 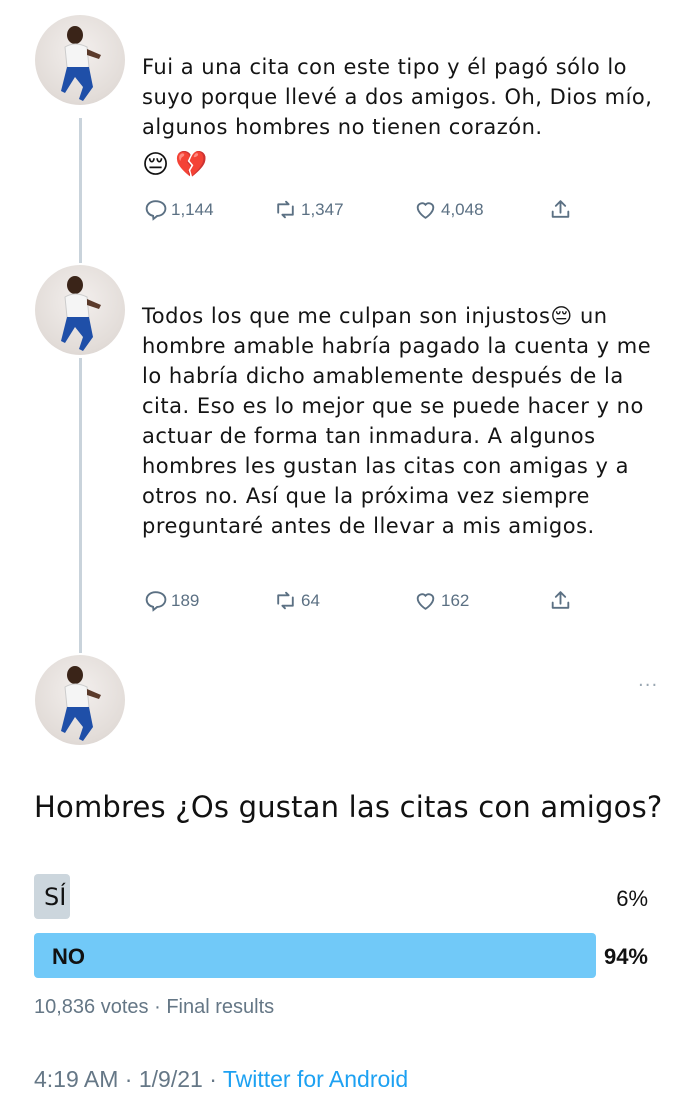 I want to click on like-button: 162, so click(x=441, y=600).